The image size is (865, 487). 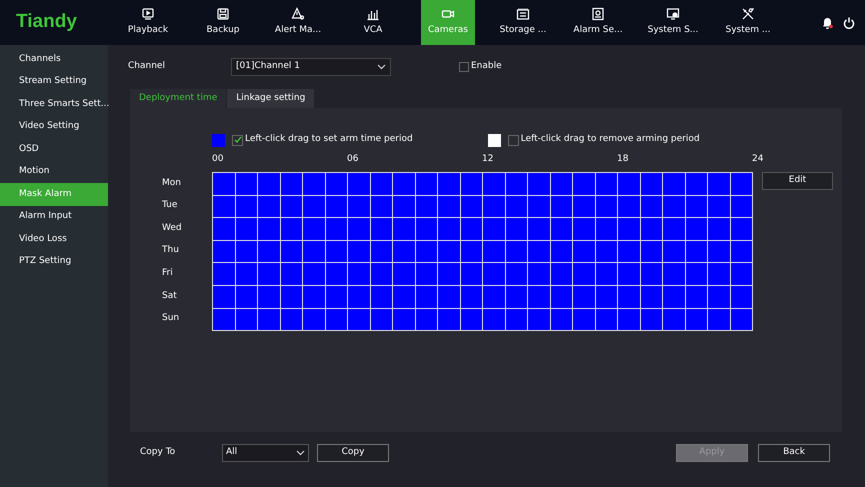 What do you see at coordinates (54, 81) in the screenshot?
I see `sidebar-item: Stream Setting` at bounding box center [54, 81].